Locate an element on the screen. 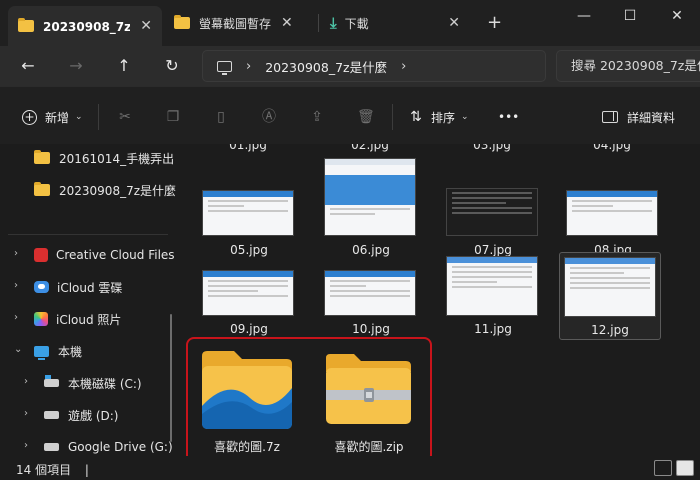 This screenshot has width=700, height=480. download-icon: ⤓ is located at coordinates (333, 23).